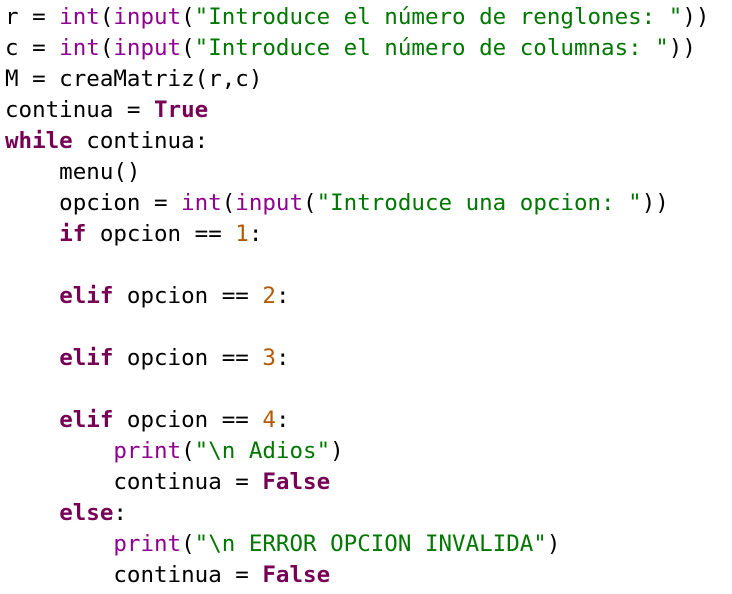 The height and width of the screenshot is (594, 732). What do you see at coordinates (140, 141) in the screenshot?
I see `code-text-token: continua:` at bounding box center [140, 141].